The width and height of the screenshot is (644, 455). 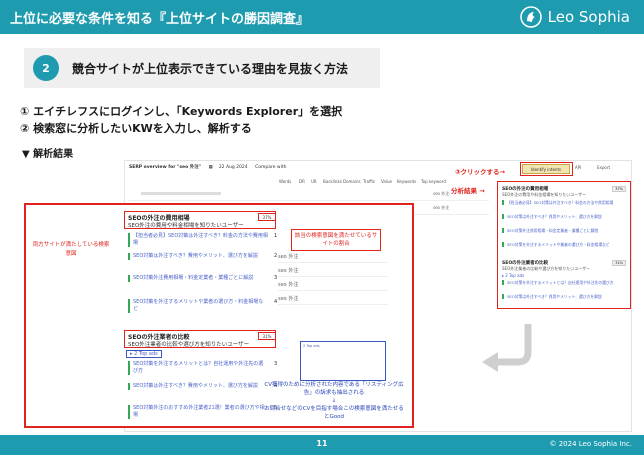 I want to click on col-words: Words, so click(x=285, y=181).